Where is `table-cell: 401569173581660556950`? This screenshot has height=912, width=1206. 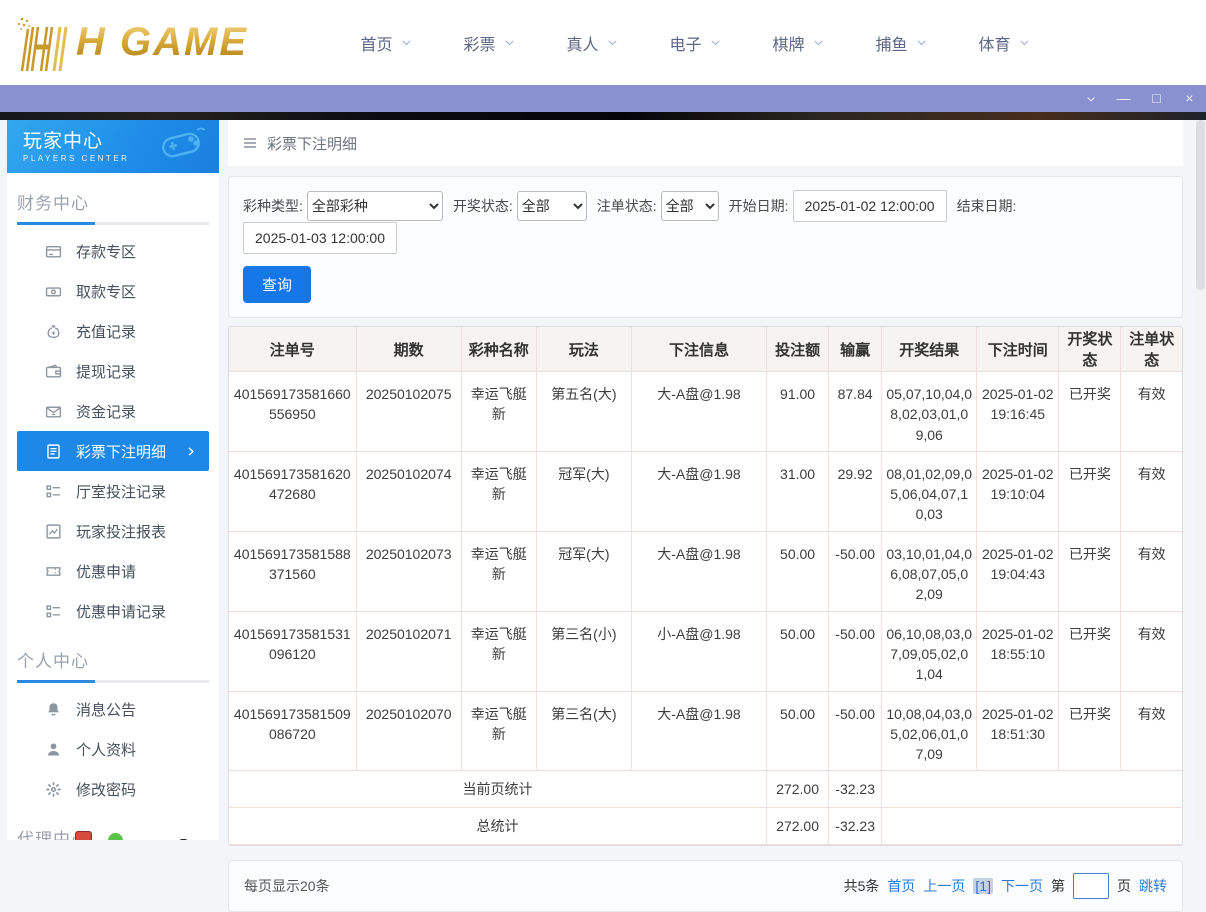 table-cell: 401569173581660556950 is located at coordinates (293, 411).